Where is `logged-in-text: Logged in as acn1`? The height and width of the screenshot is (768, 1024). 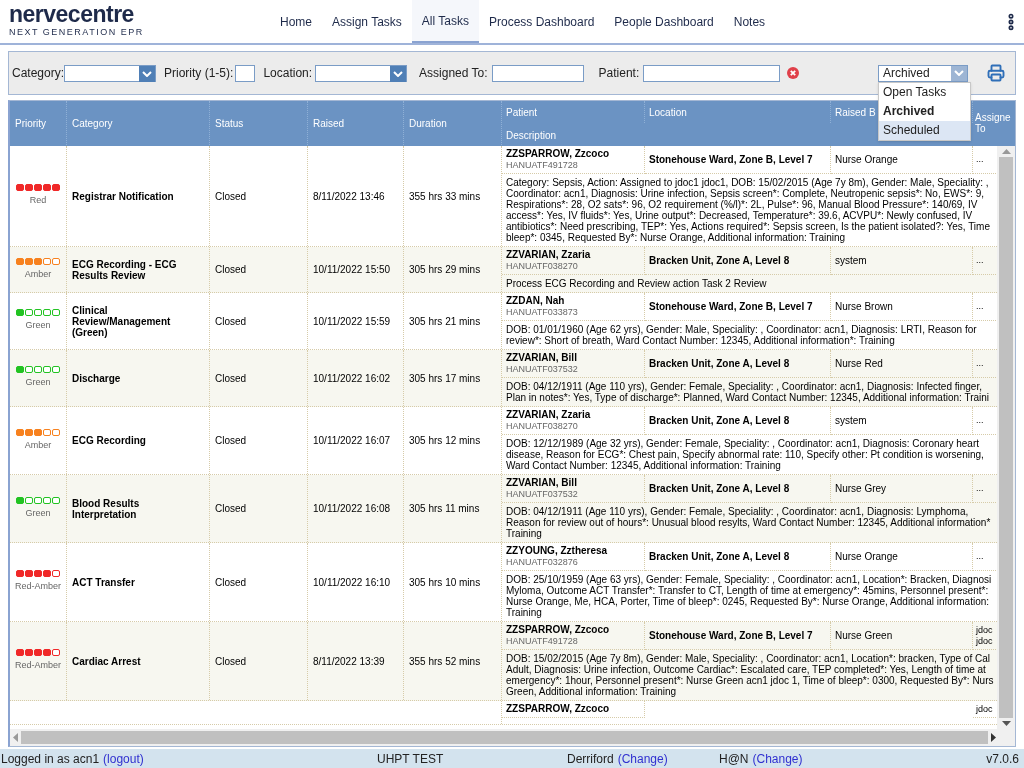
logged-in-text: Logged in as acn1 is located at coordinates (50, 759).